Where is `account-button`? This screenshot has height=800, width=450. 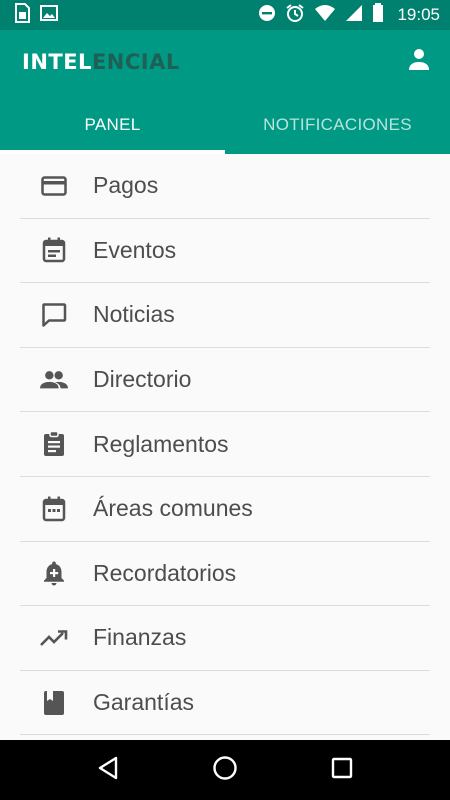
account-button is located at coordinates (419, 61).